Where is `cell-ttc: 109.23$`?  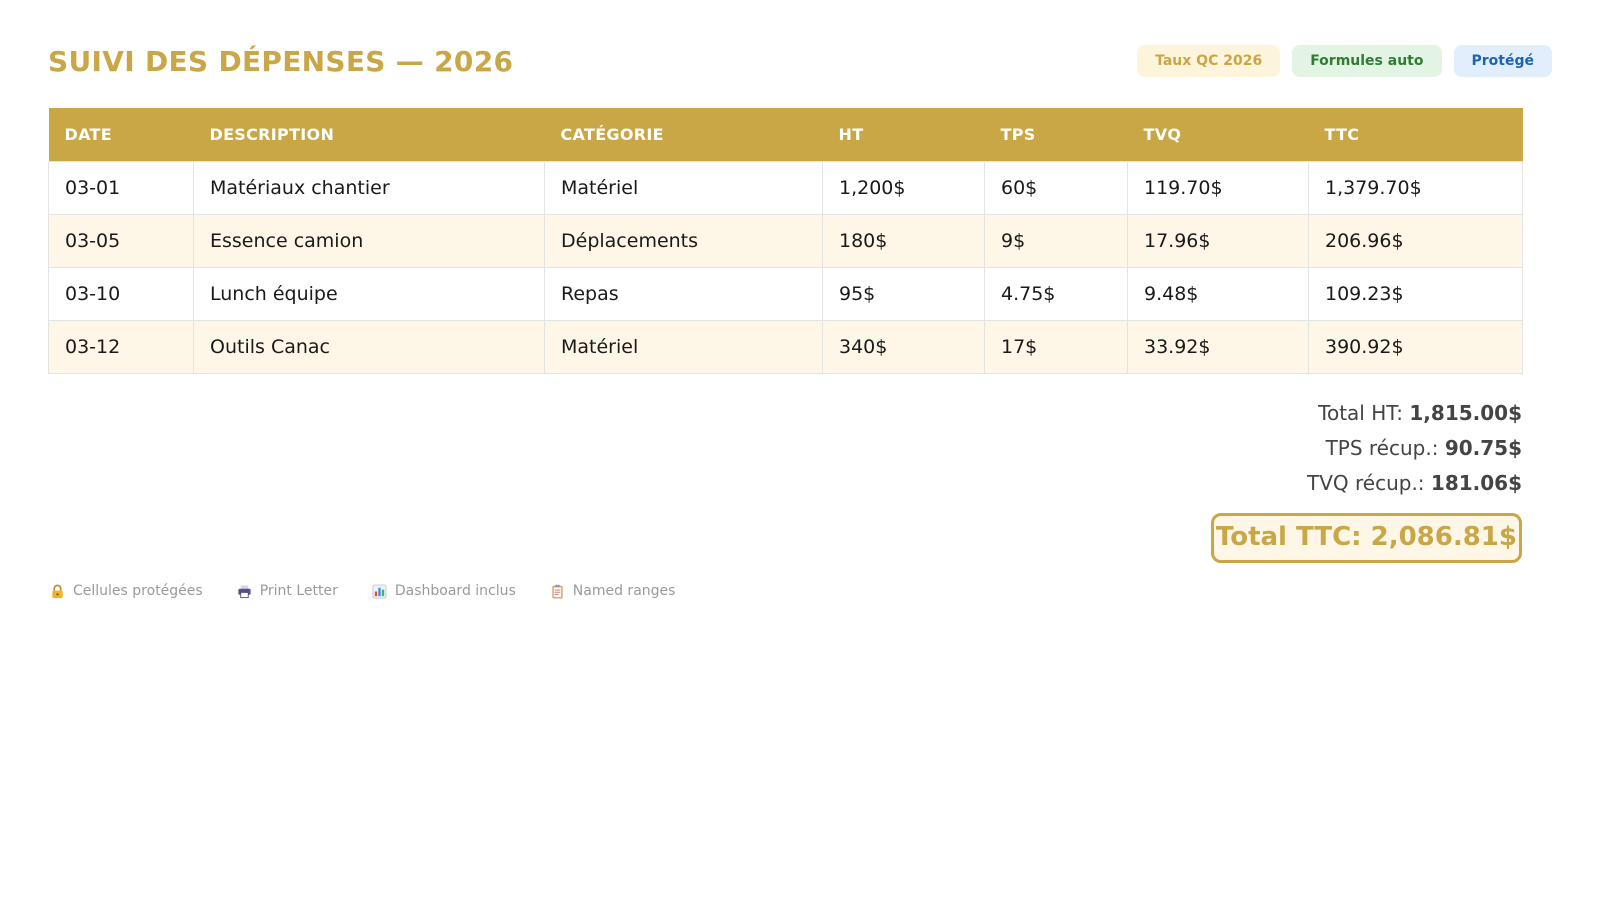 cell-ttc: 109.23$ is located at coordinates (1415, 294).